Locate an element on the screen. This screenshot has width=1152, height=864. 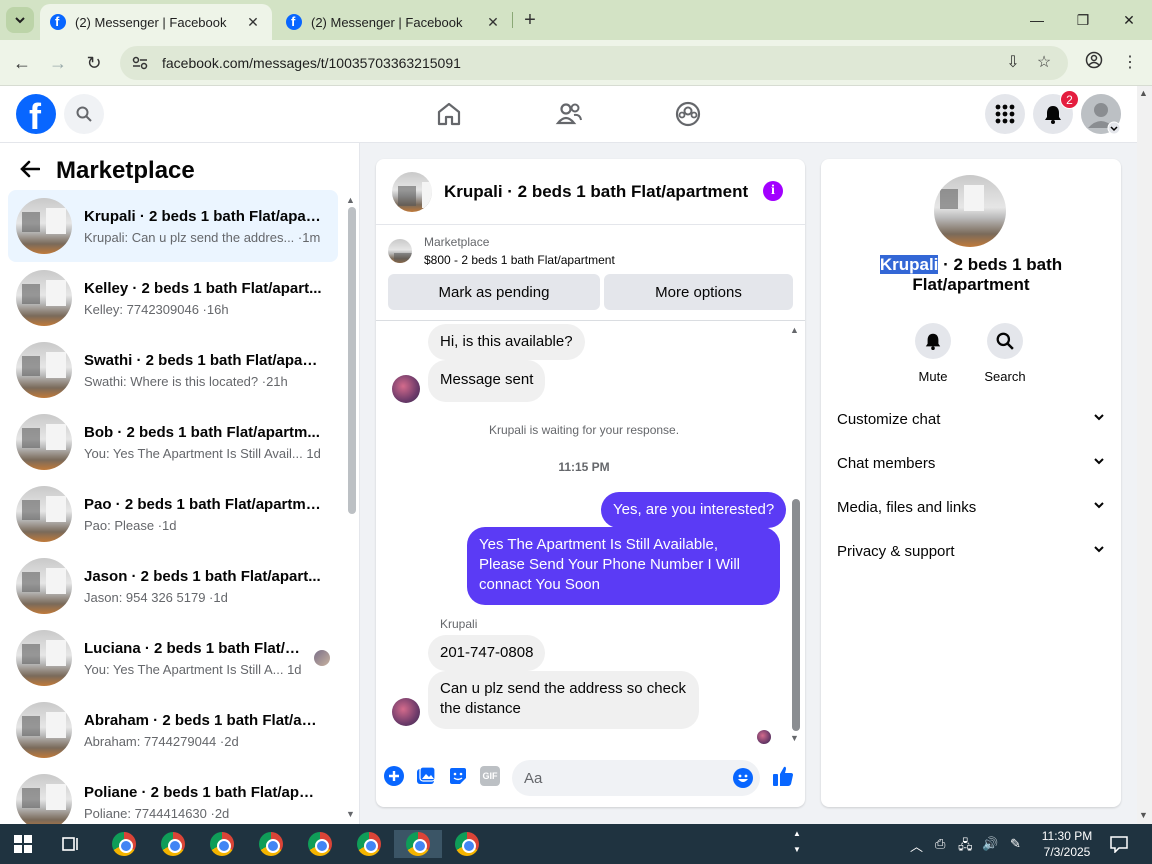
privacy-support-row: Privacy & support is located at coordinates (971, 551).